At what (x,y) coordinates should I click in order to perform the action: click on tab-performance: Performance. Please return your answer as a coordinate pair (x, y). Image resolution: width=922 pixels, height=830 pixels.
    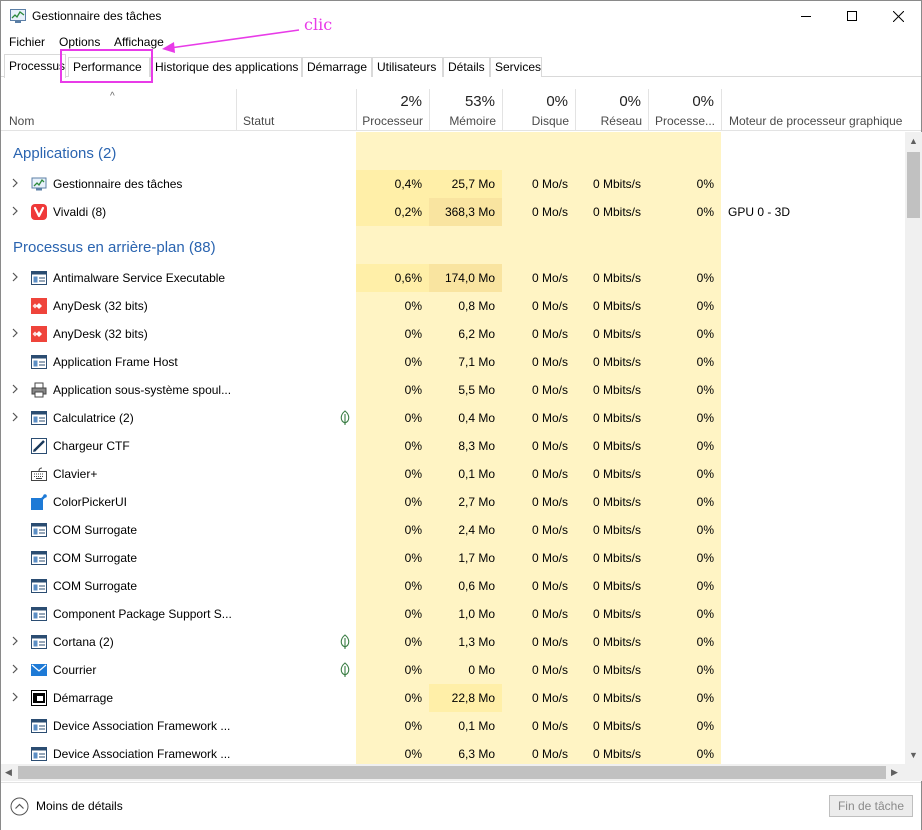
    Looking at the image, I should click on (109, 67).